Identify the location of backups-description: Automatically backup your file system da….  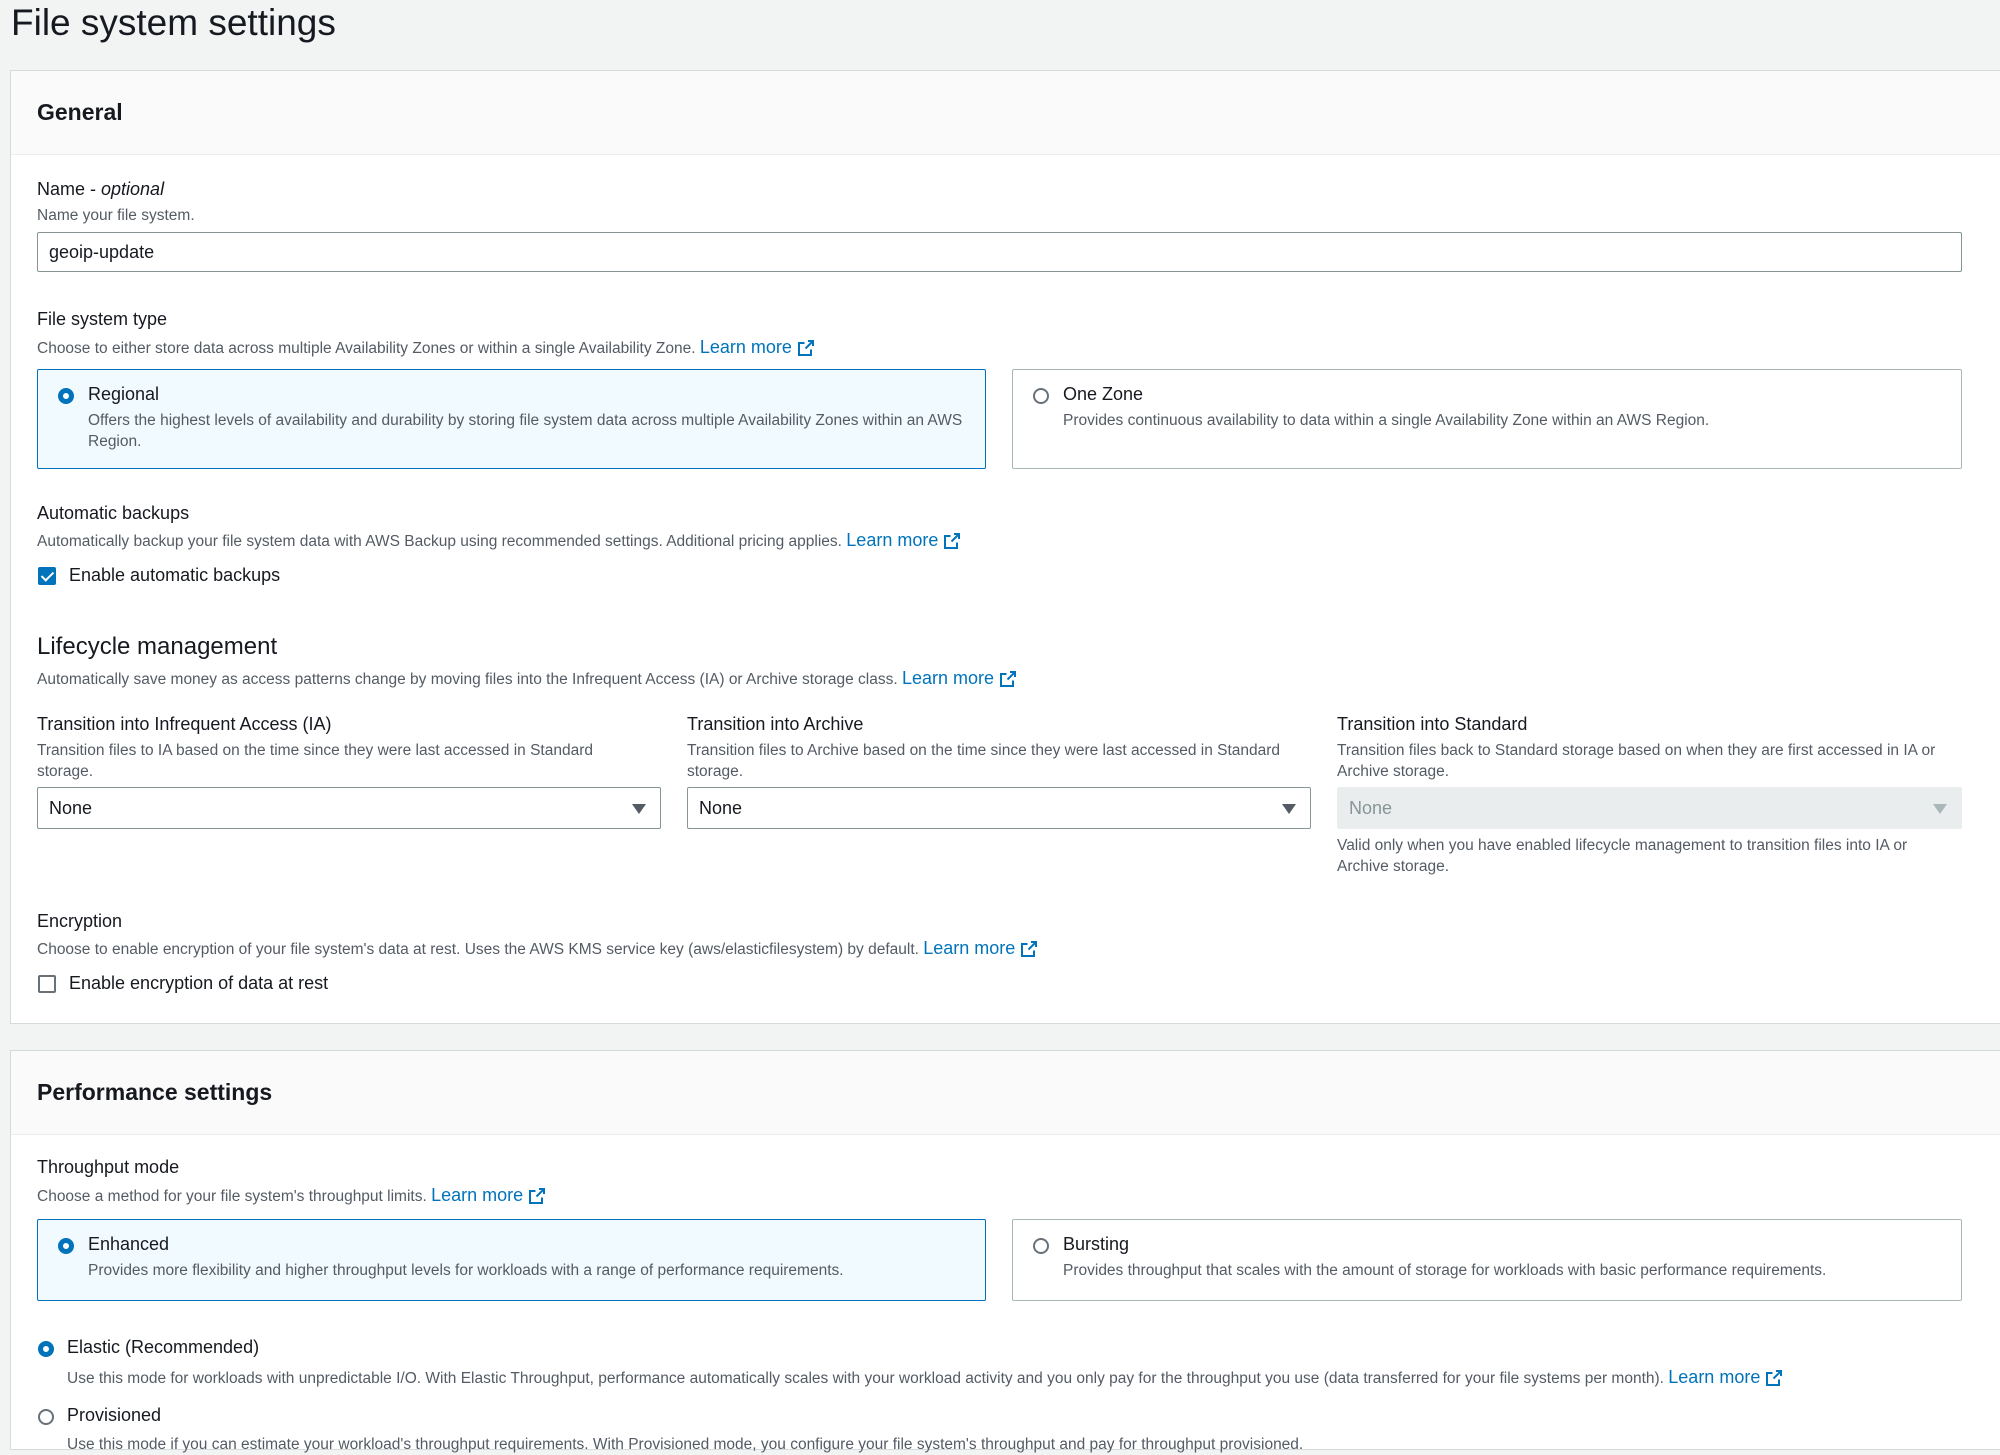
(439, 541).